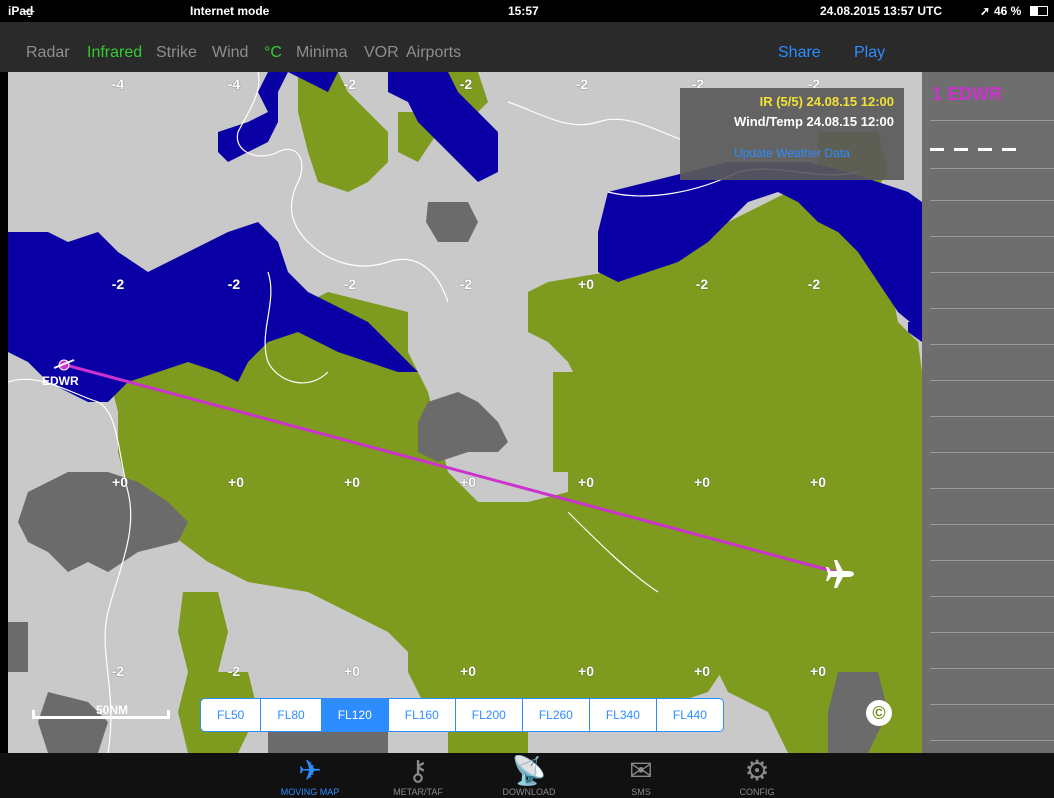  Describe the element at coordinates (555, 715) in the screenshot. I see `fl-button: FL260` at that location.